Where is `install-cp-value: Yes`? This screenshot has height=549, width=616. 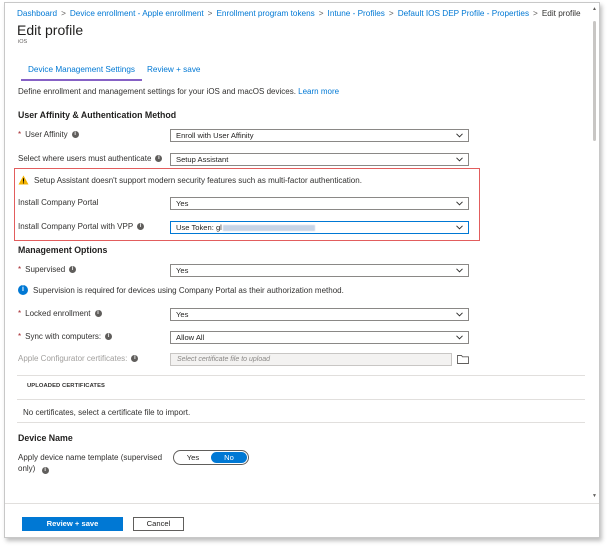 install-cp-value: Yes is located at coordinates (182, 203).